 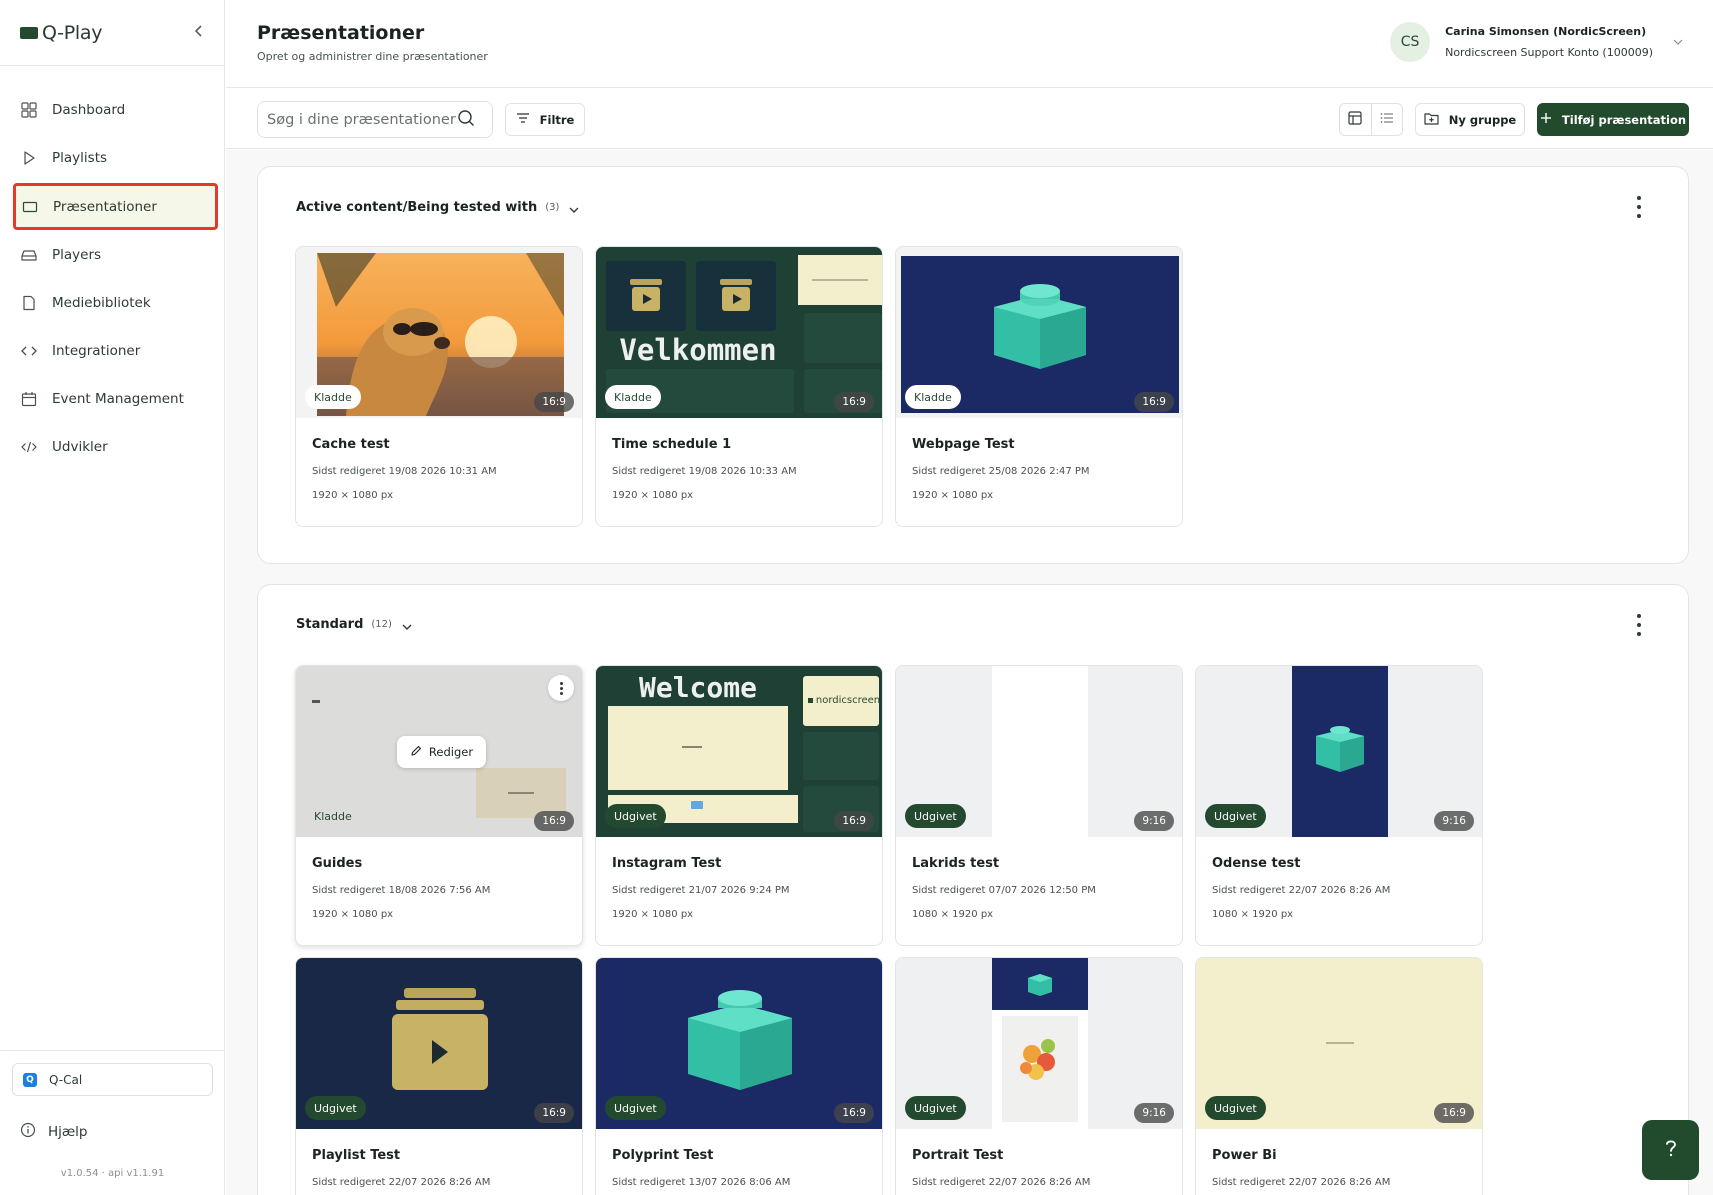 I want to click on sidebar-item-players: Players, so click(x=112, y=255).